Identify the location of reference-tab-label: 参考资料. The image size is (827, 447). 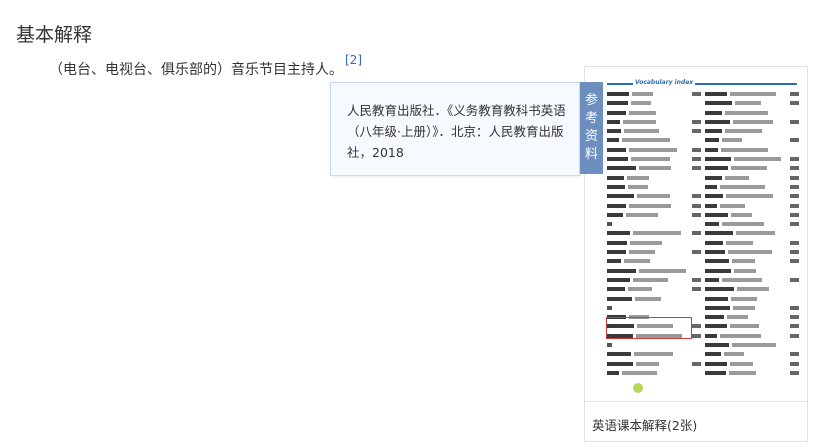
(591, 127).